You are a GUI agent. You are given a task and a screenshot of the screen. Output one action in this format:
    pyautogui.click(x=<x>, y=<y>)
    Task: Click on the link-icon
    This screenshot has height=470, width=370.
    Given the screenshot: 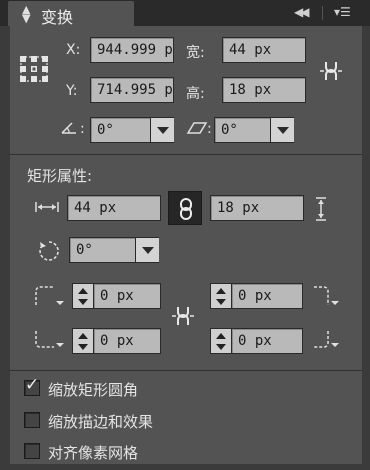 What is the action you would take?
    pyautogui.click(x=186, y=209)
    